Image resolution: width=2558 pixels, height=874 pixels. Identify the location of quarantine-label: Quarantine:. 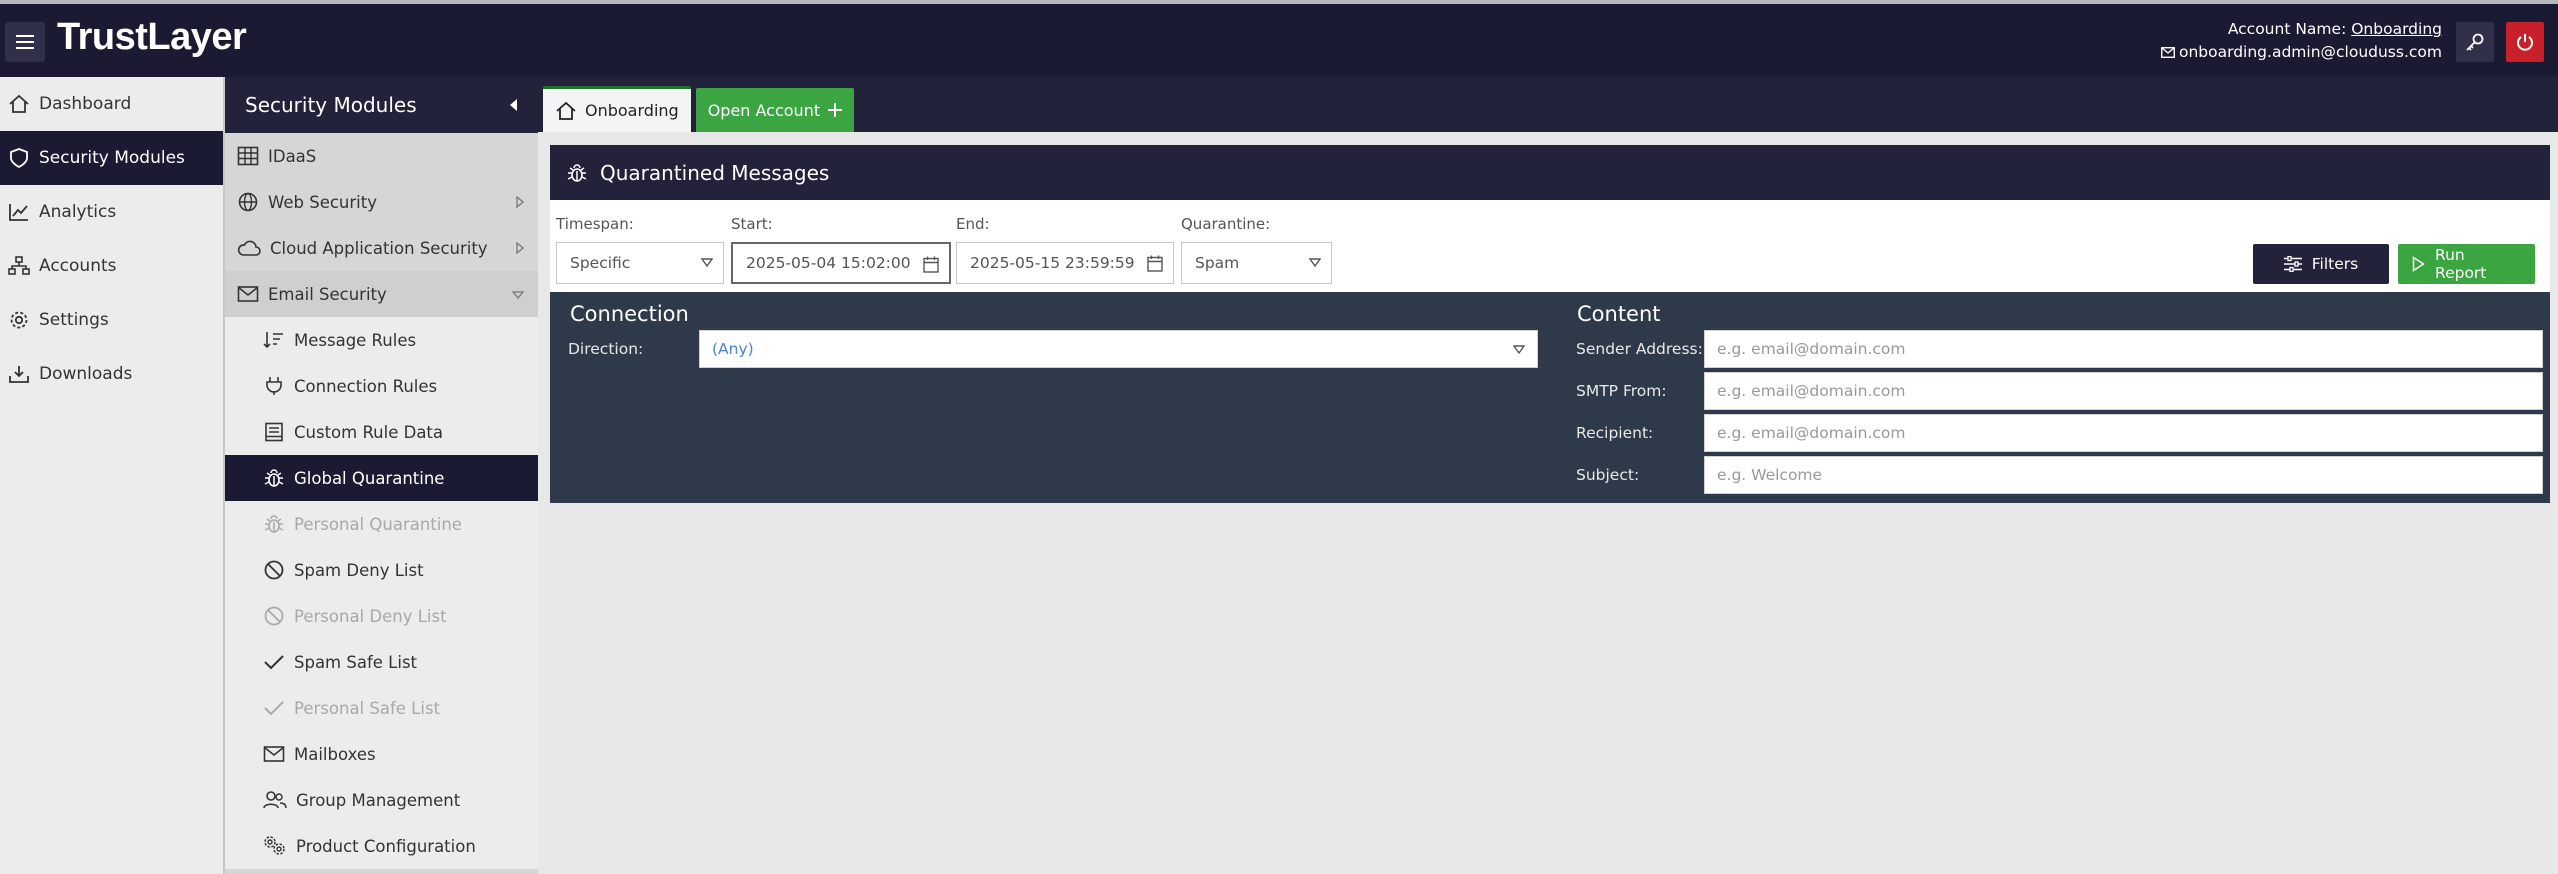
(1226, 224).